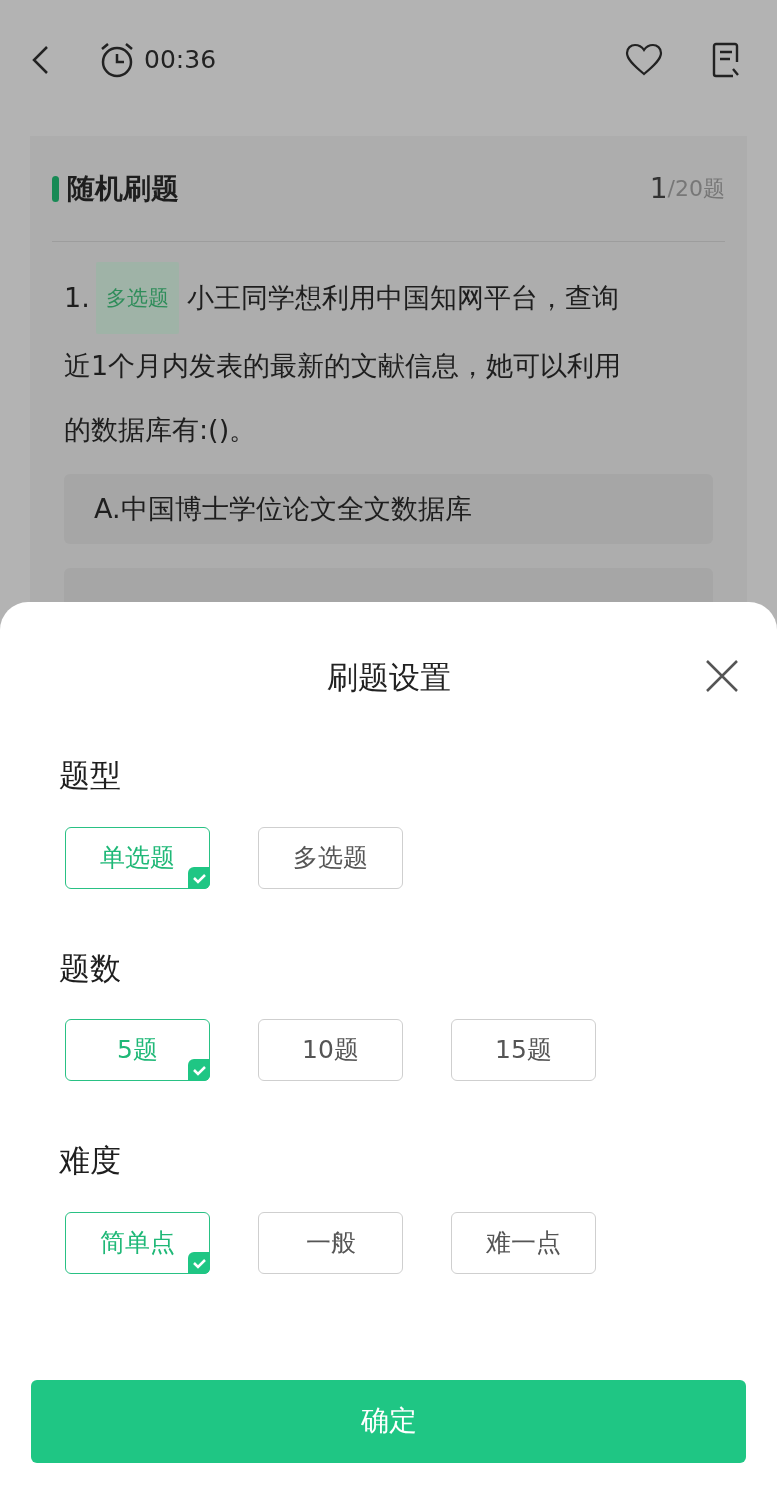 Image resolution: width=777 pixels, height=1495 pixels. What do you see at coordinates (523, 1242) in the screenshot?
I see `option-chip: 难一点` at bounding box center [523, 1242].